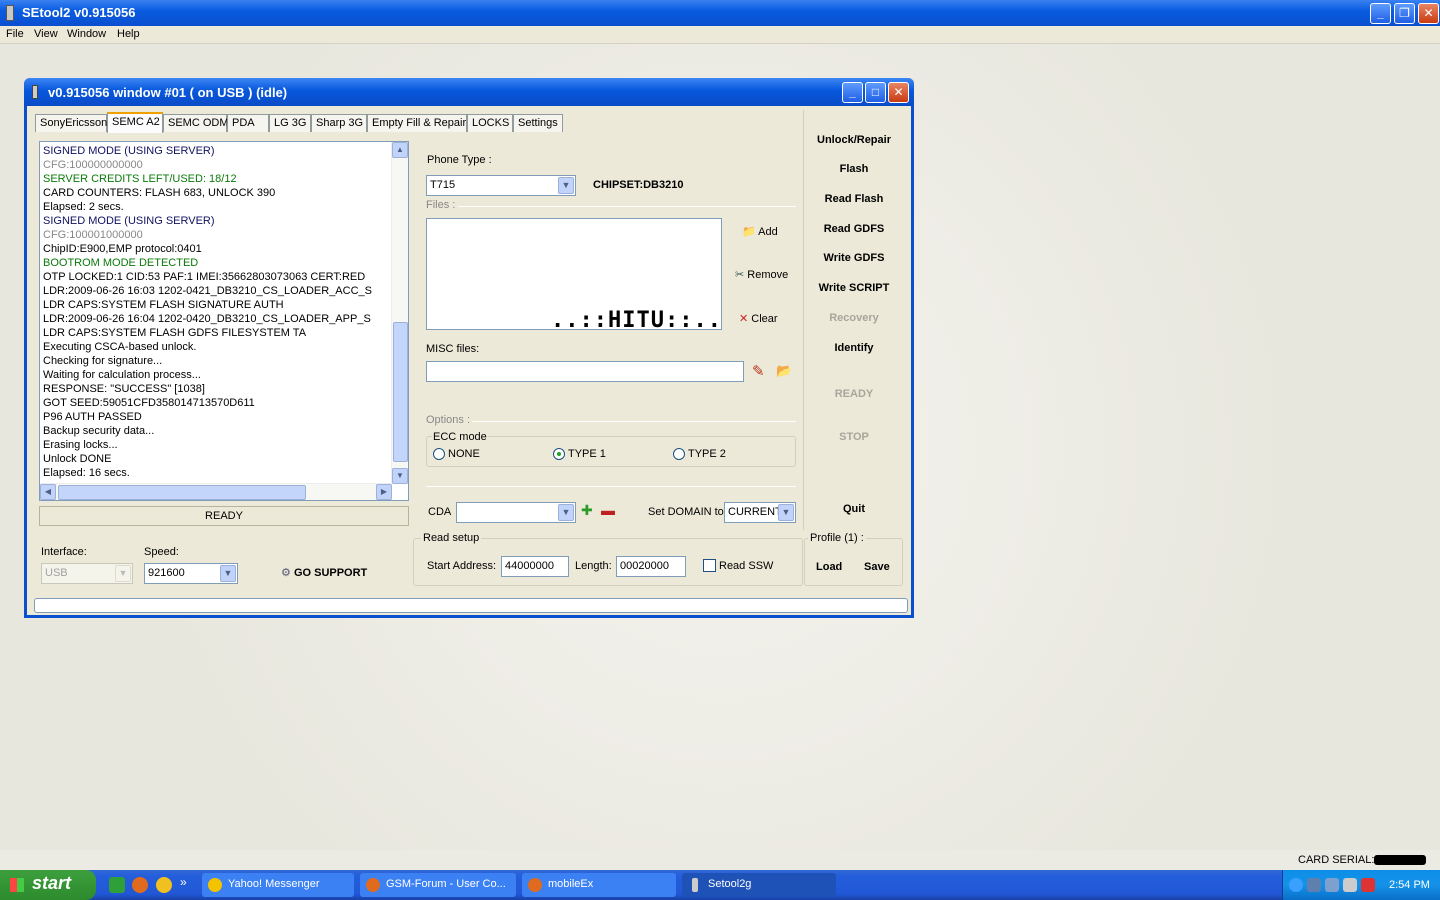 The width and height of the screenshot is (1440, 900). I want to click on network-icon, so click(1314, 885).